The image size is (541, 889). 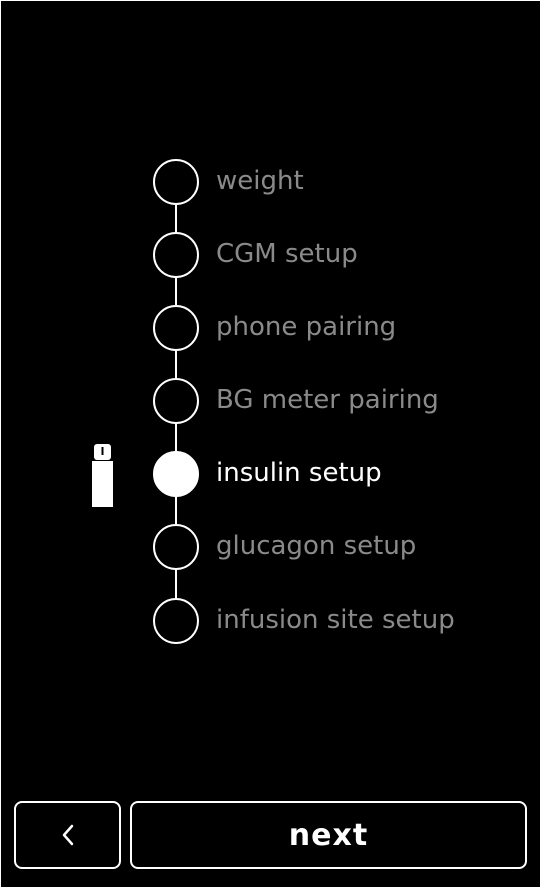 I want to click on step-cgm-setup: CGM setup, so click(x=343, y=255).